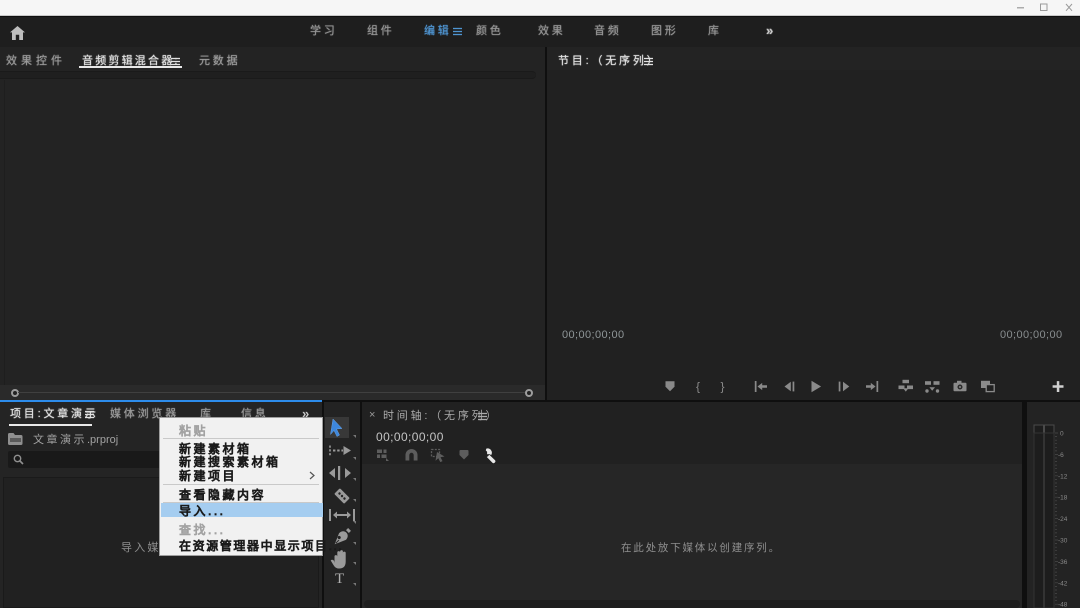 This screenshot has height=608, width=1080. What do you see at coordinates (339, 579) in the screenshot?
I see `svg-text: T` at bounding box center [339, 579].